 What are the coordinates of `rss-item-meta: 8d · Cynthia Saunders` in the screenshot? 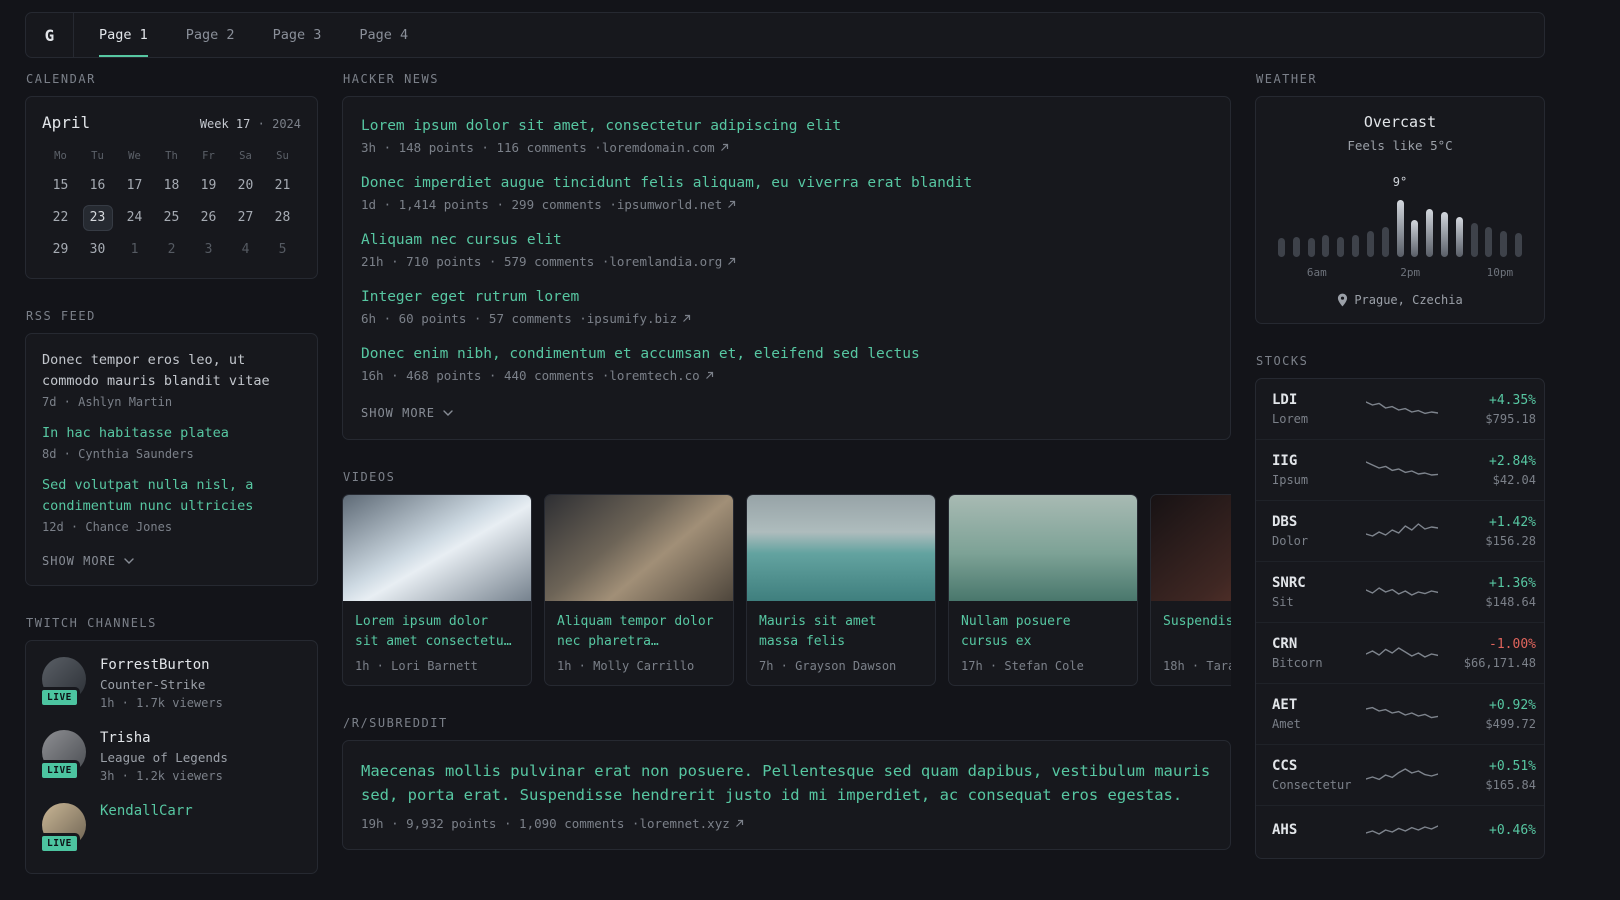 It's located at (118, 453).